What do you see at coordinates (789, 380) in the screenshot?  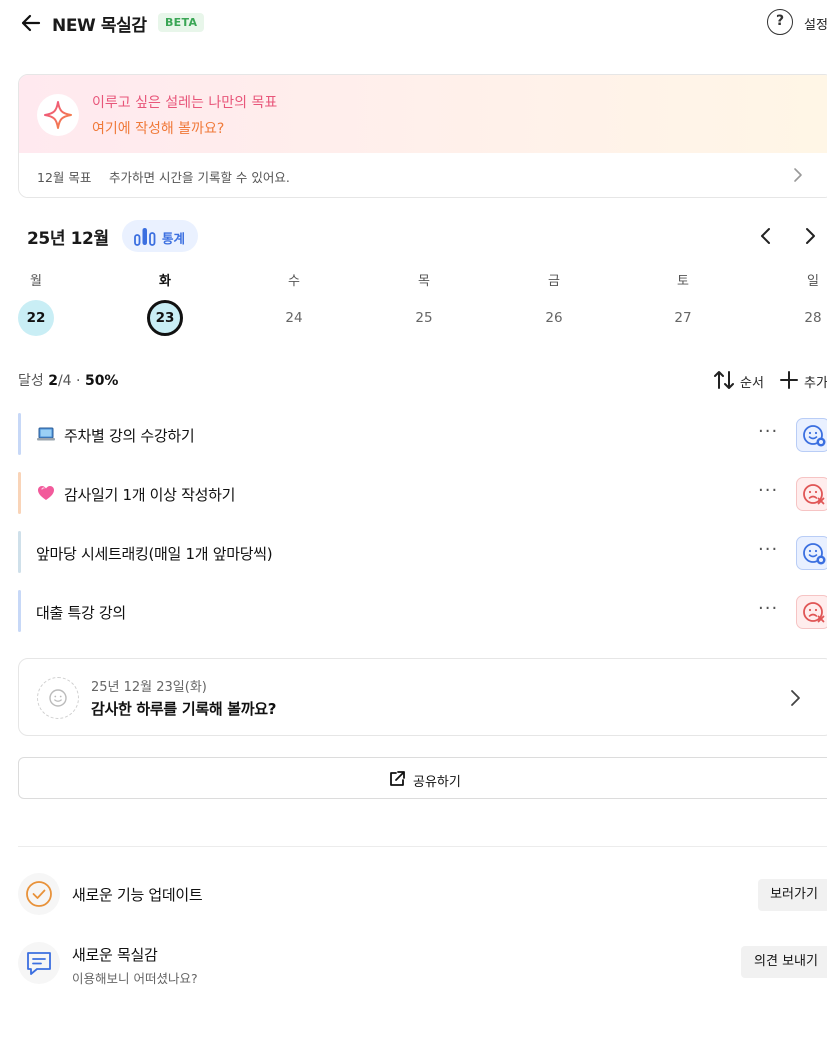 I see `plus-icon` at bounding box center [789, 380].